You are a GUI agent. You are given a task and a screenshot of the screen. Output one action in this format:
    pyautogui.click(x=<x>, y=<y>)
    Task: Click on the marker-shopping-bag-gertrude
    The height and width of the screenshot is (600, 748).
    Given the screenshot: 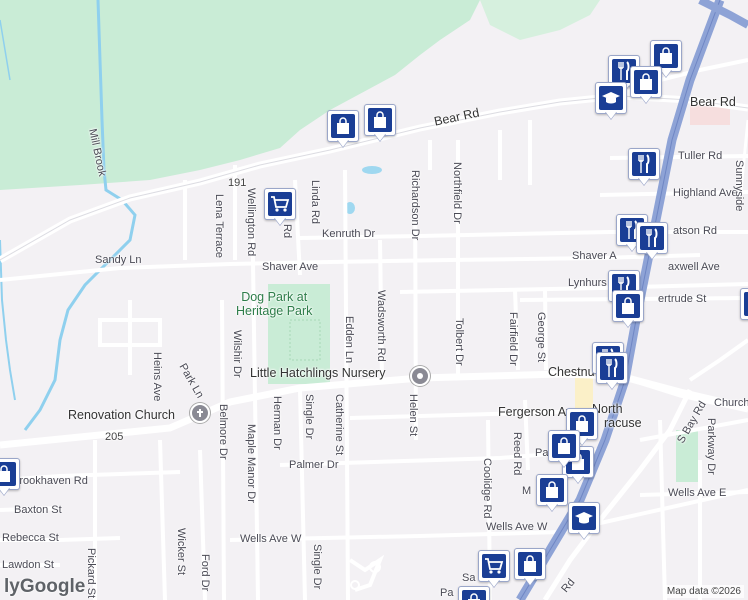 What is the action you would take?
    pyautogui.click(x=628, y=309)
    